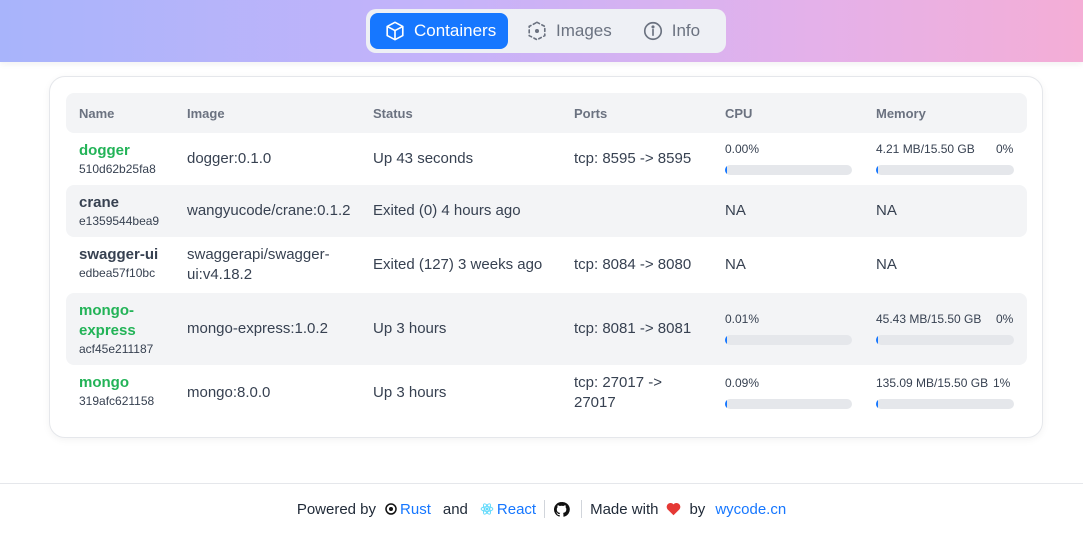  I want to click on container-name: mongo-express, so click(124, 321).